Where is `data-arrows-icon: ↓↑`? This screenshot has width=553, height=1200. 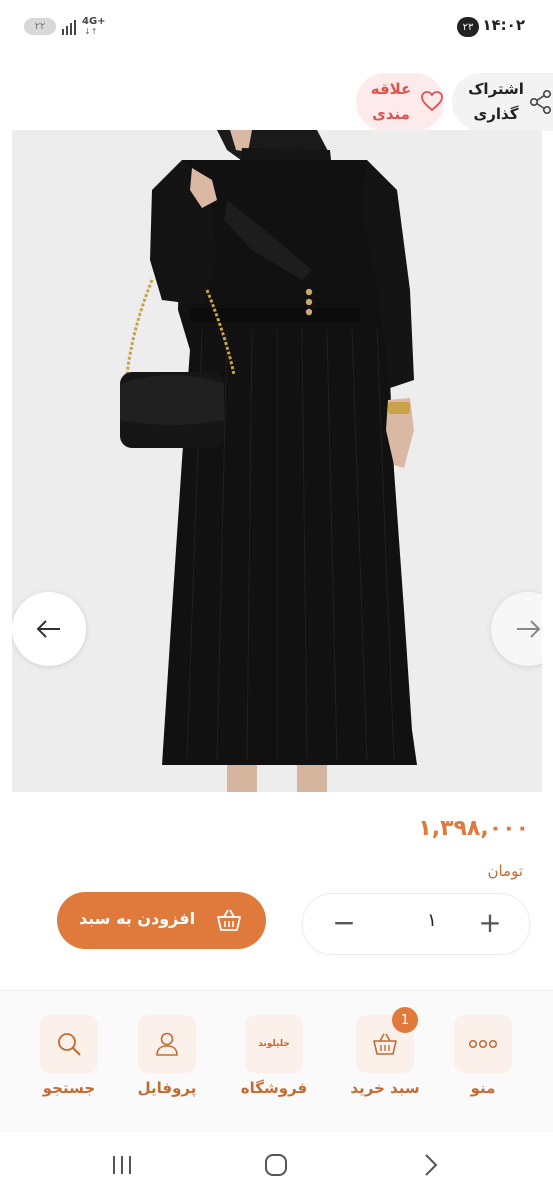
data-arrows-icon: ↓↑ is located at coordinates (91, 31).